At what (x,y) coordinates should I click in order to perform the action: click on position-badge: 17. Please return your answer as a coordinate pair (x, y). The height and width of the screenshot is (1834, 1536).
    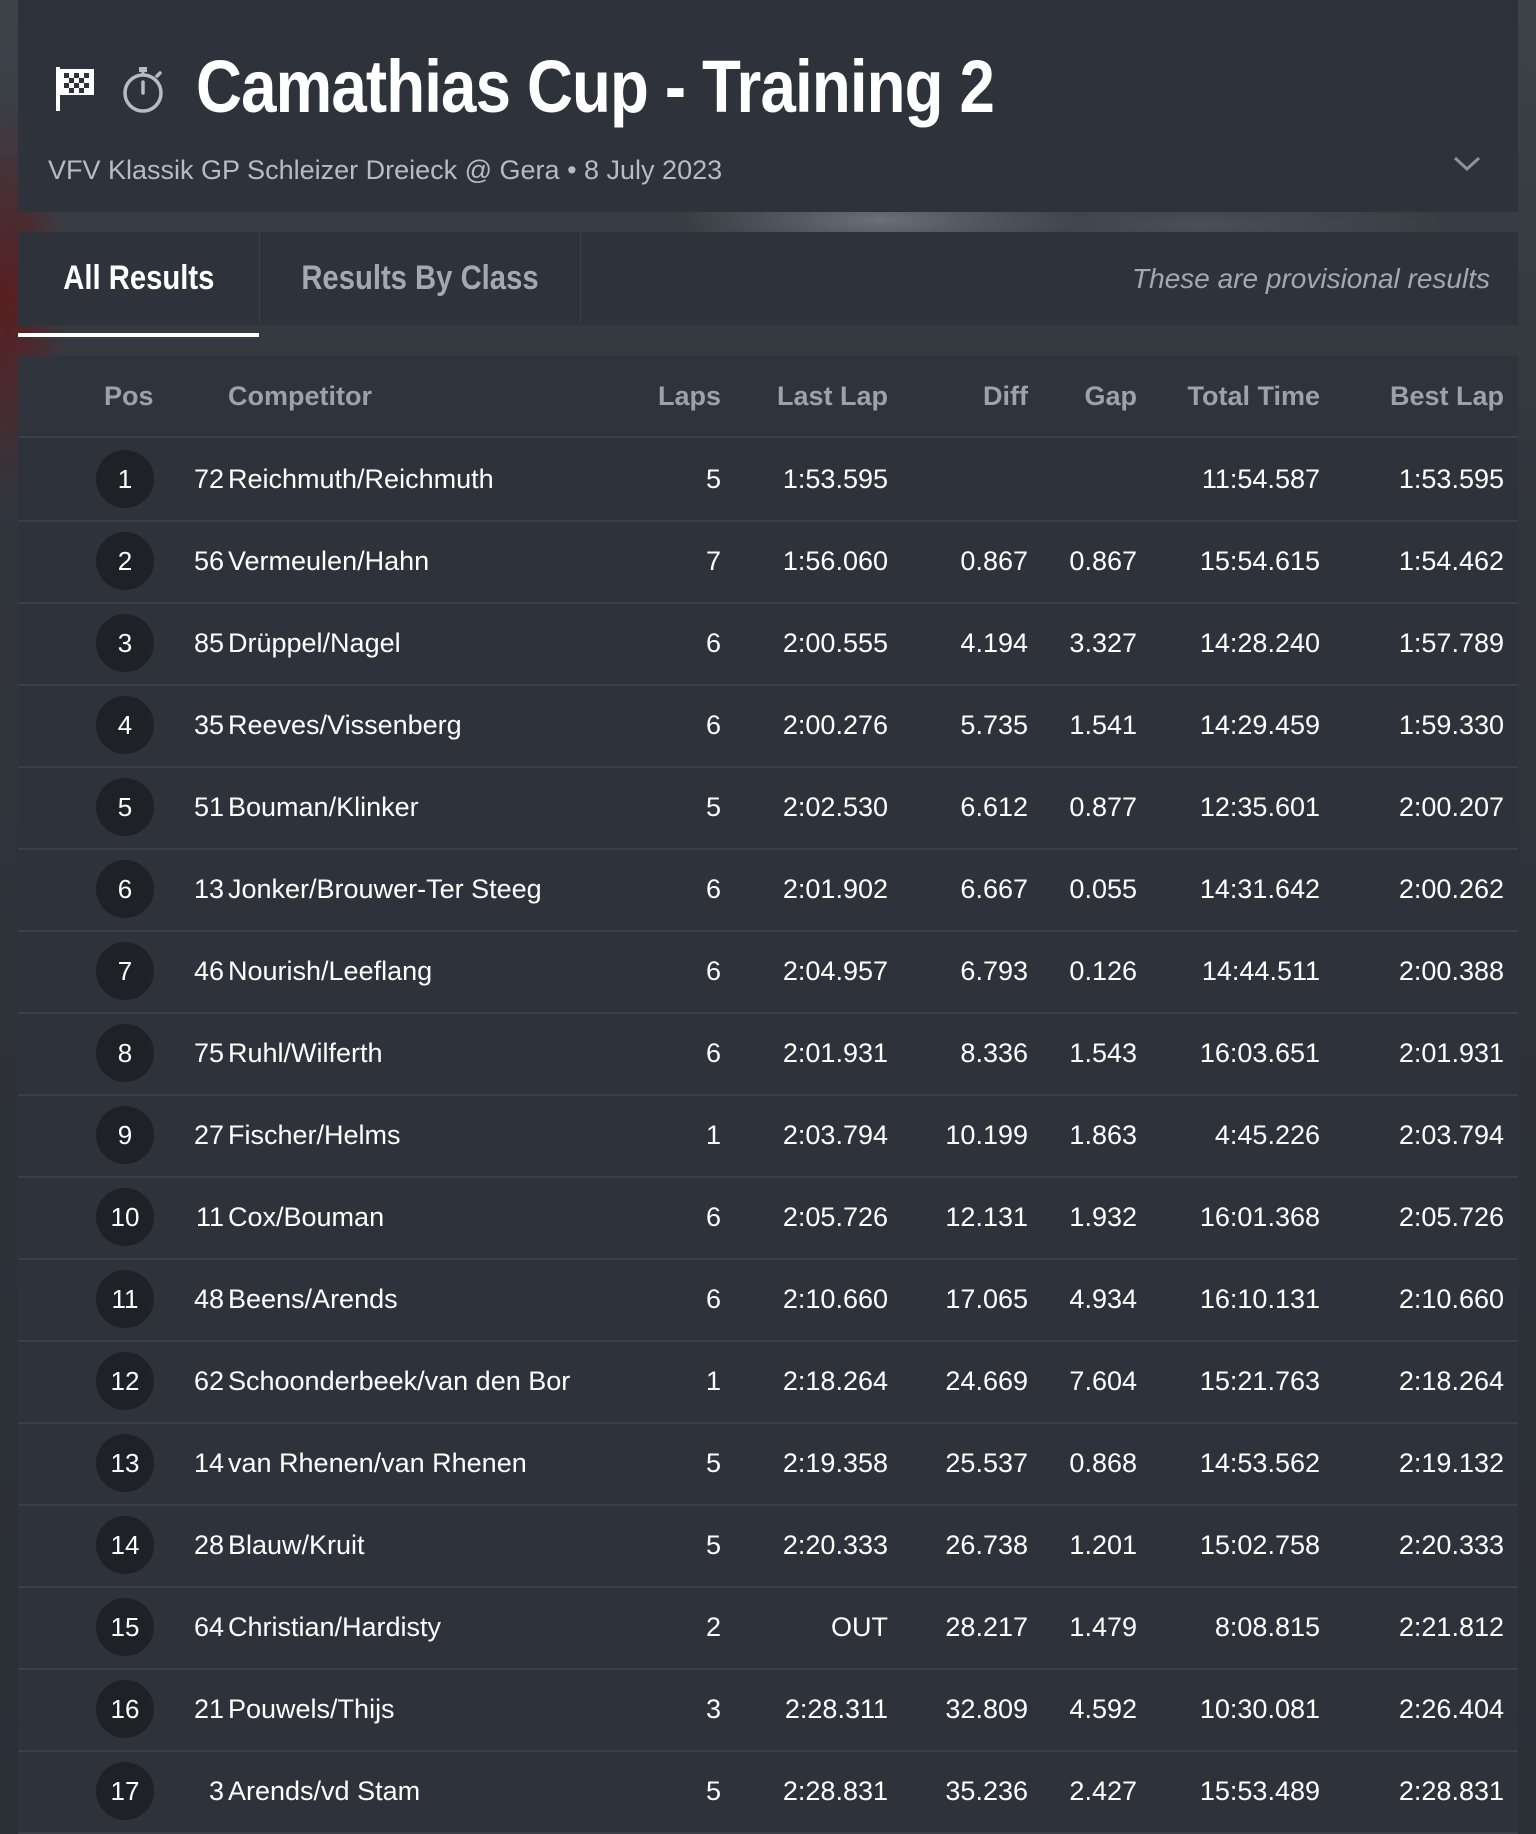
    Looking at the image, I should click on (125, 1791).